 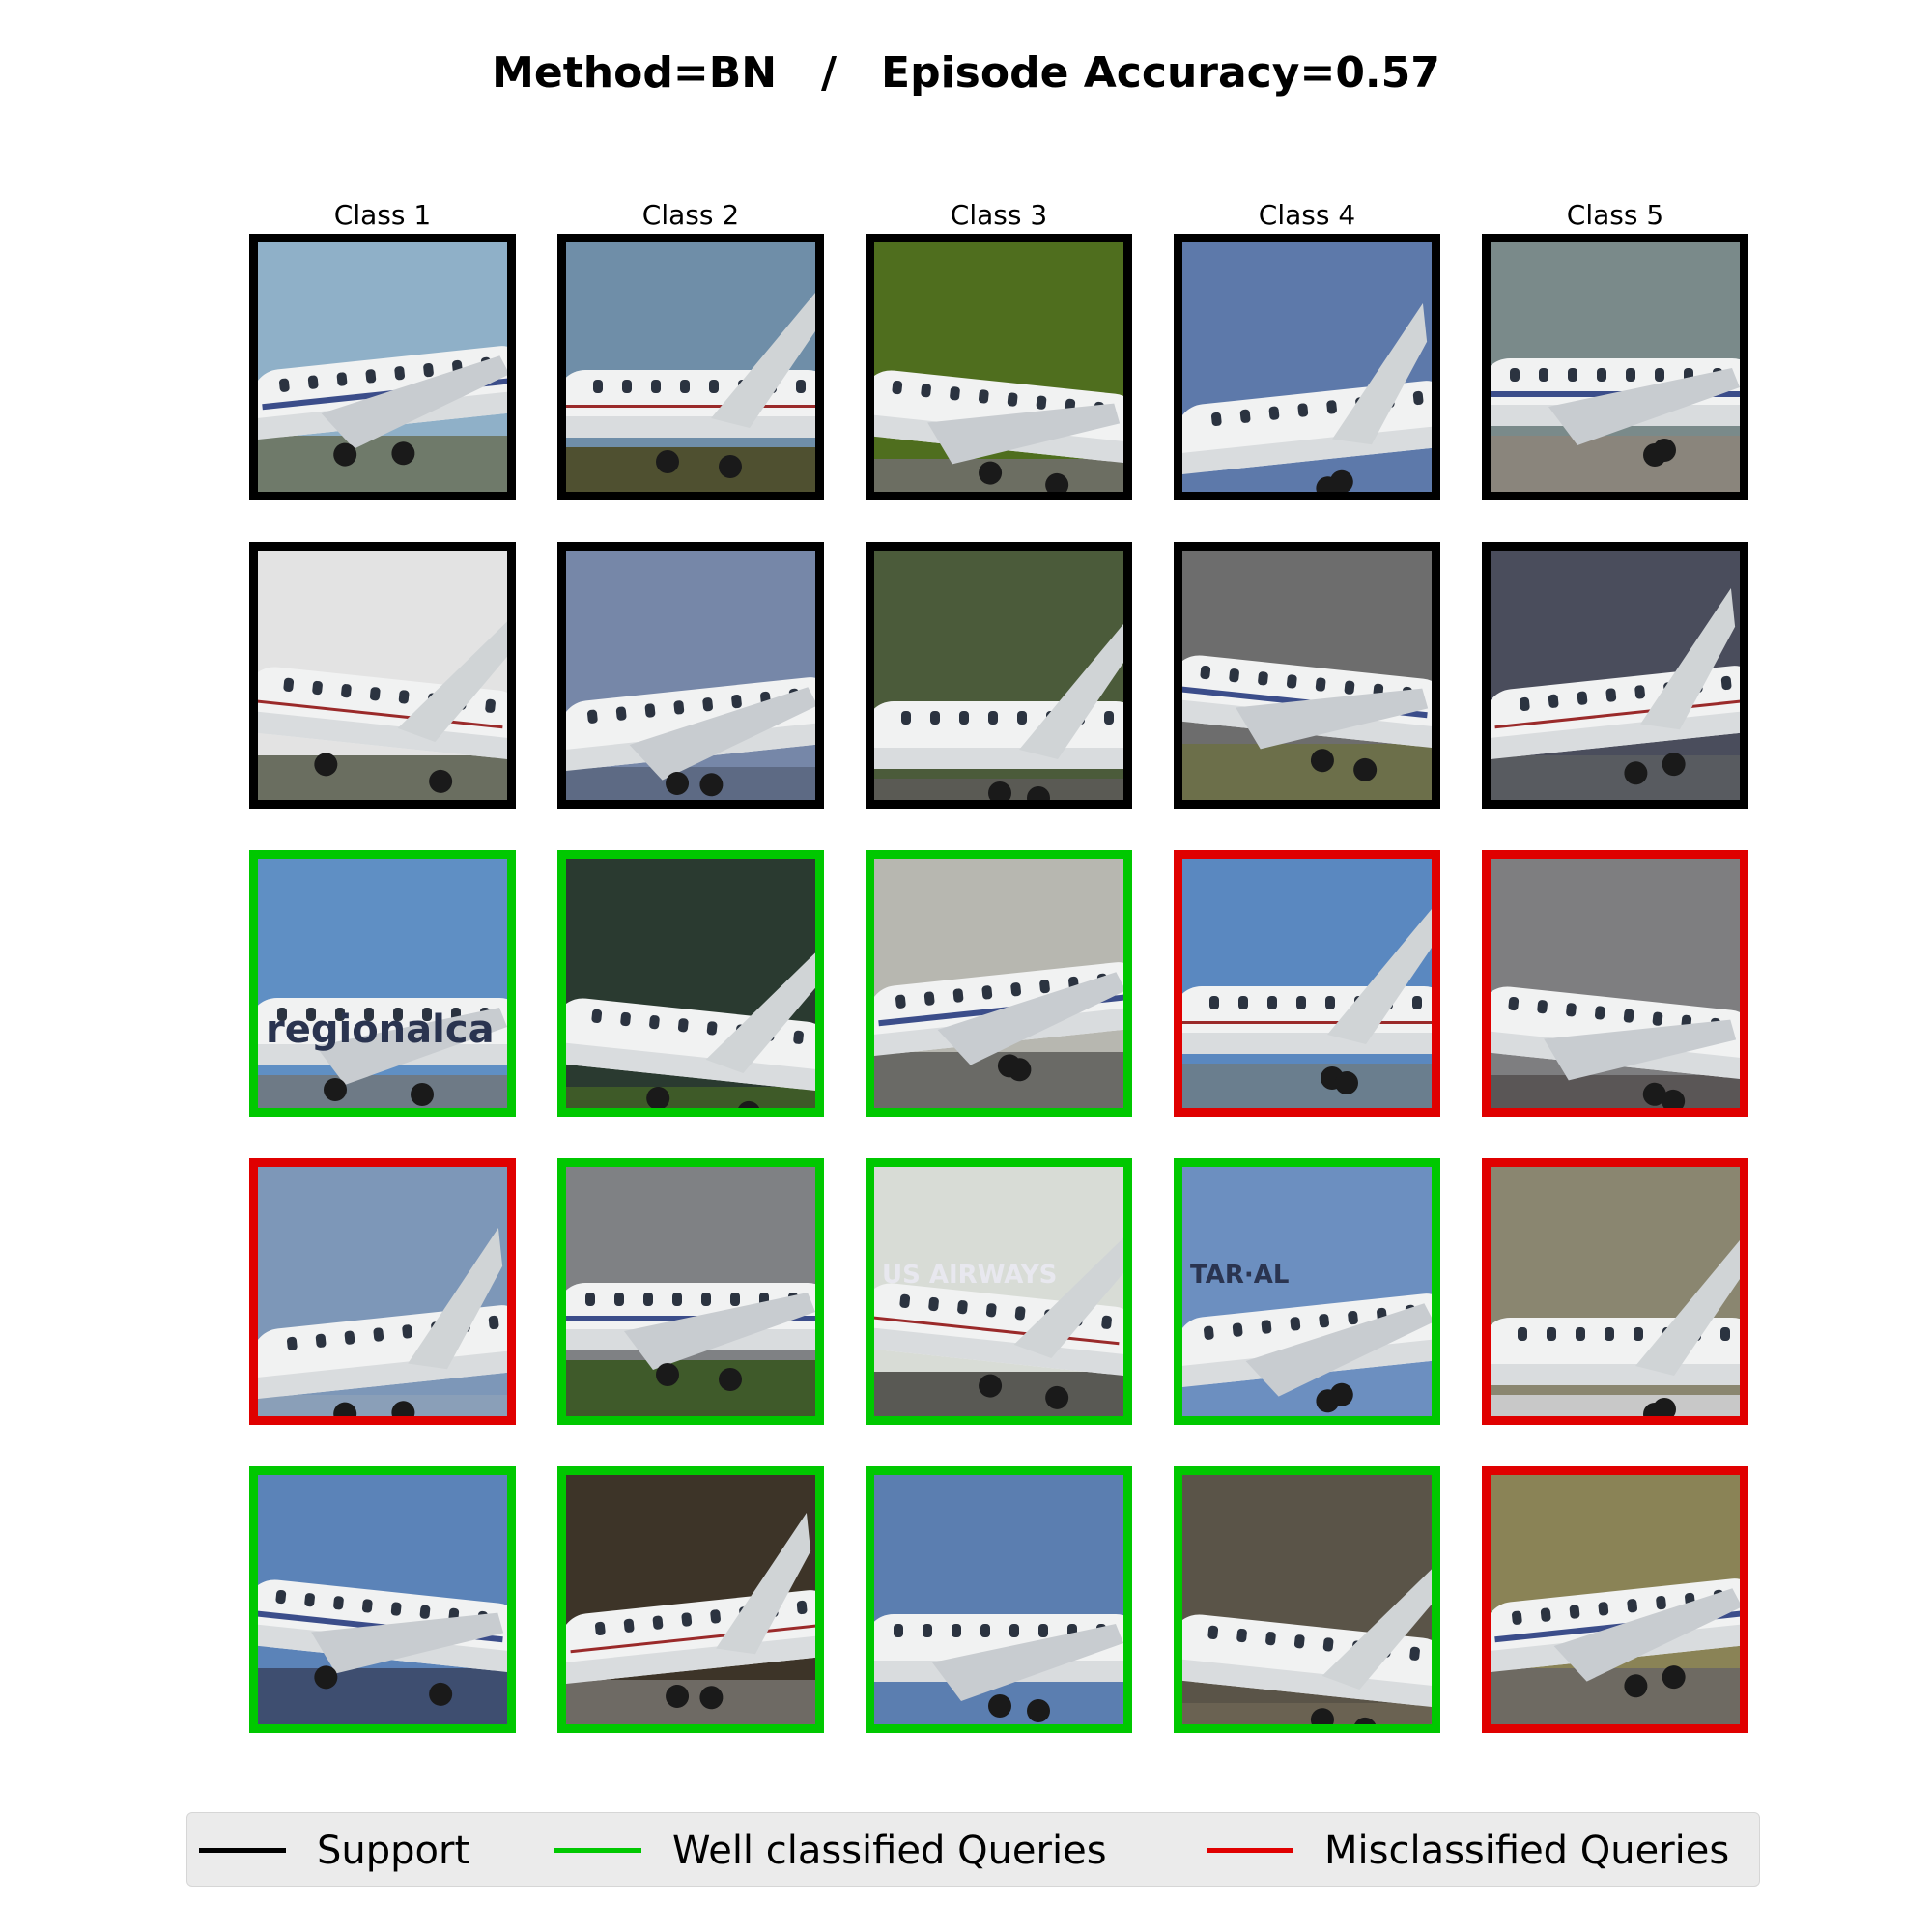 I want to click on thumbnail-r5-c5-misclassified, so click(x=1615, y=1599).